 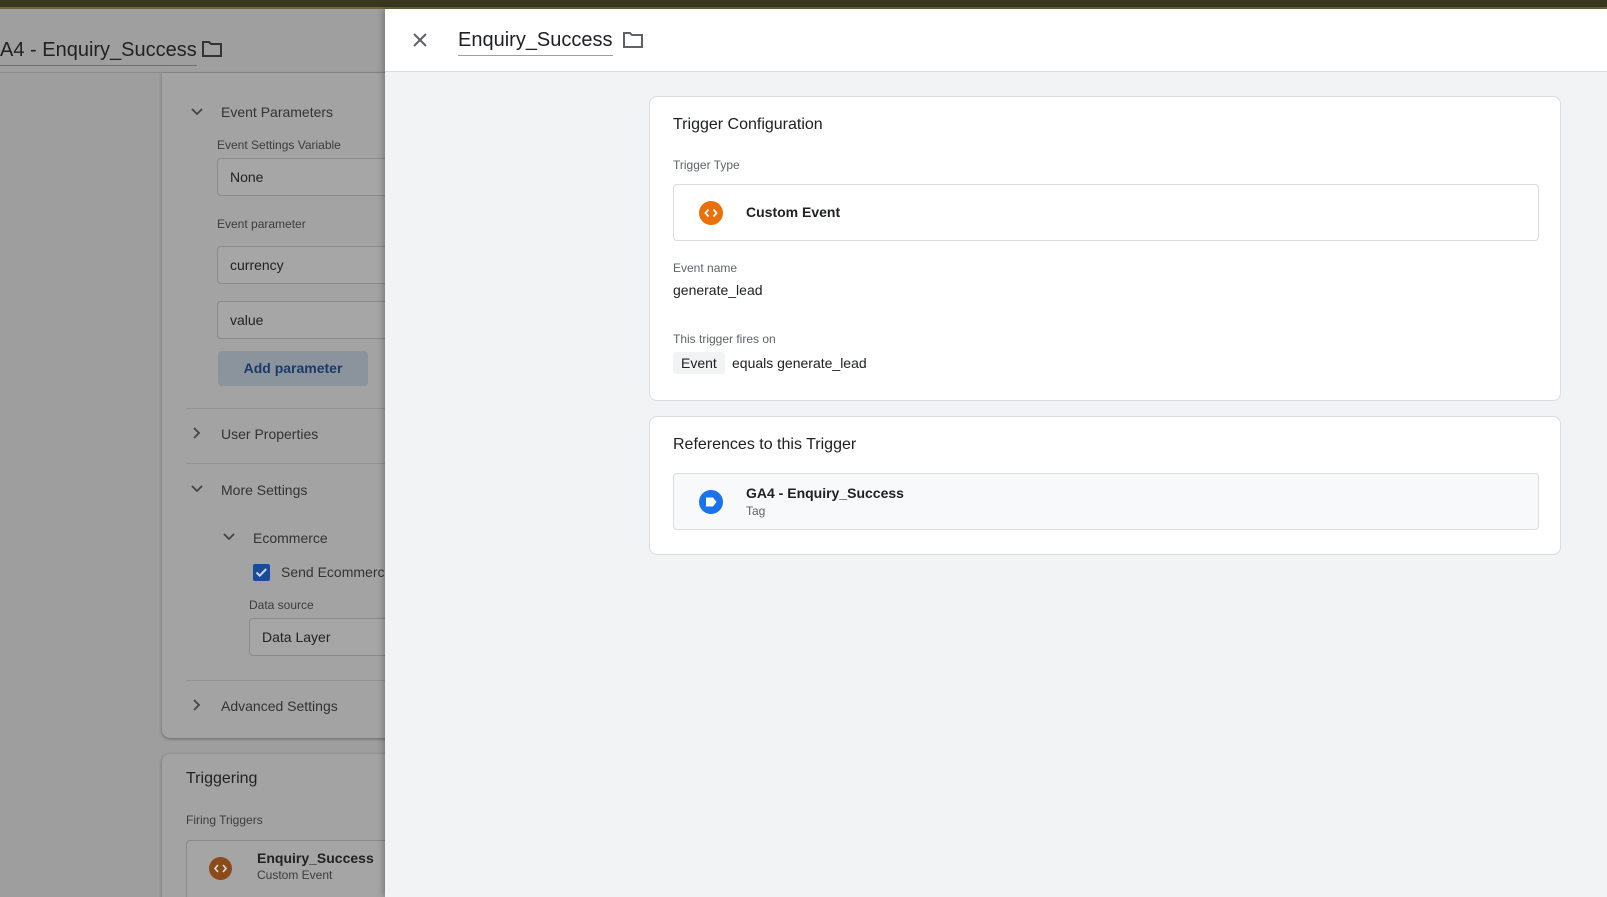 What do you see at coordinates (279, 706) in the screenshot?
I see `advanced-settings-heading: Advanced Settings` at bounding box center [279, 706].